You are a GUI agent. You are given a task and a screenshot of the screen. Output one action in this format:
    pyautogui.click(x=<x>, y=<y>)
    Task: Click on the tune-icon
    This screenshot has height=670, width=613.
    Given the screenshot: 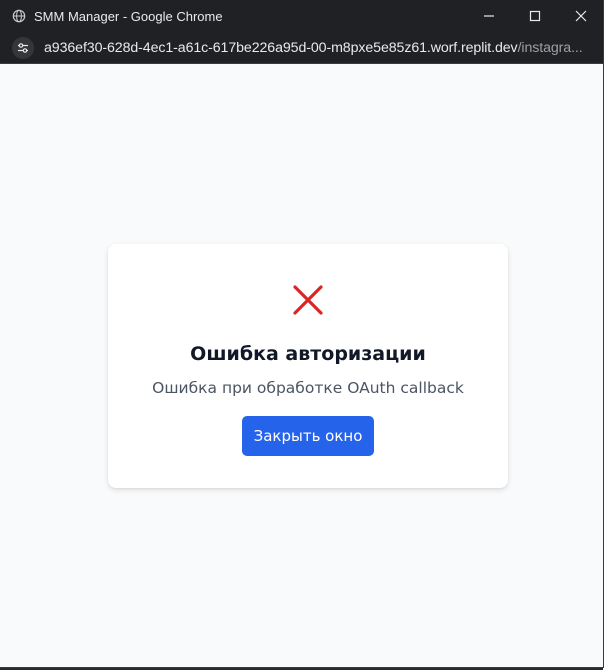 What is the action you would take?
    pyautogui.click(x=23, y=47)
    